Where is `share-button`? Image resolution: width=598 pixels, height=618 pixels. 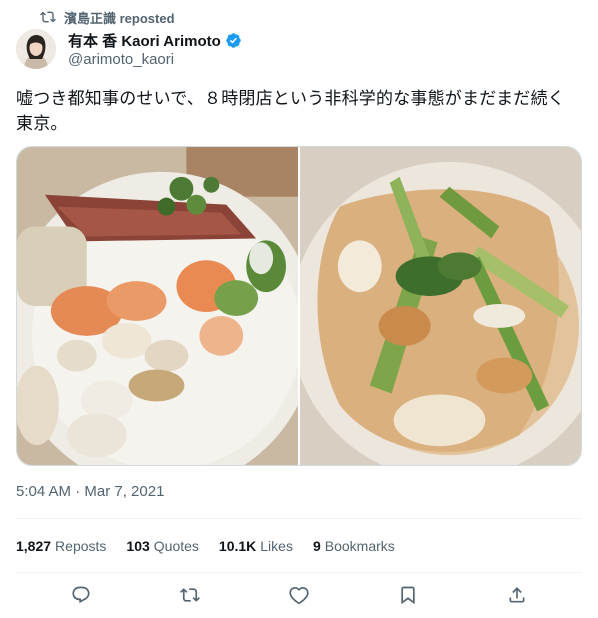 share-button is located at coordinates (517, 595).